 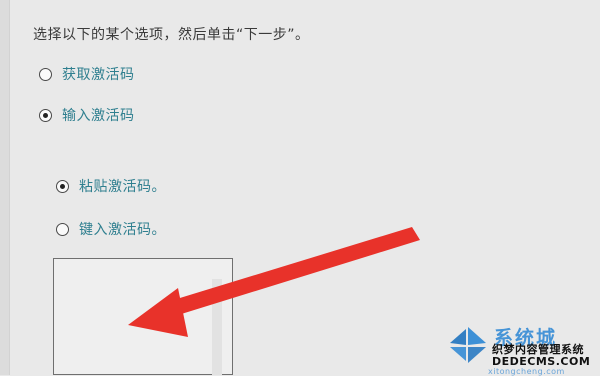 I want to click on option-label: 粘贴激活码。, so click(x=122, y=187).